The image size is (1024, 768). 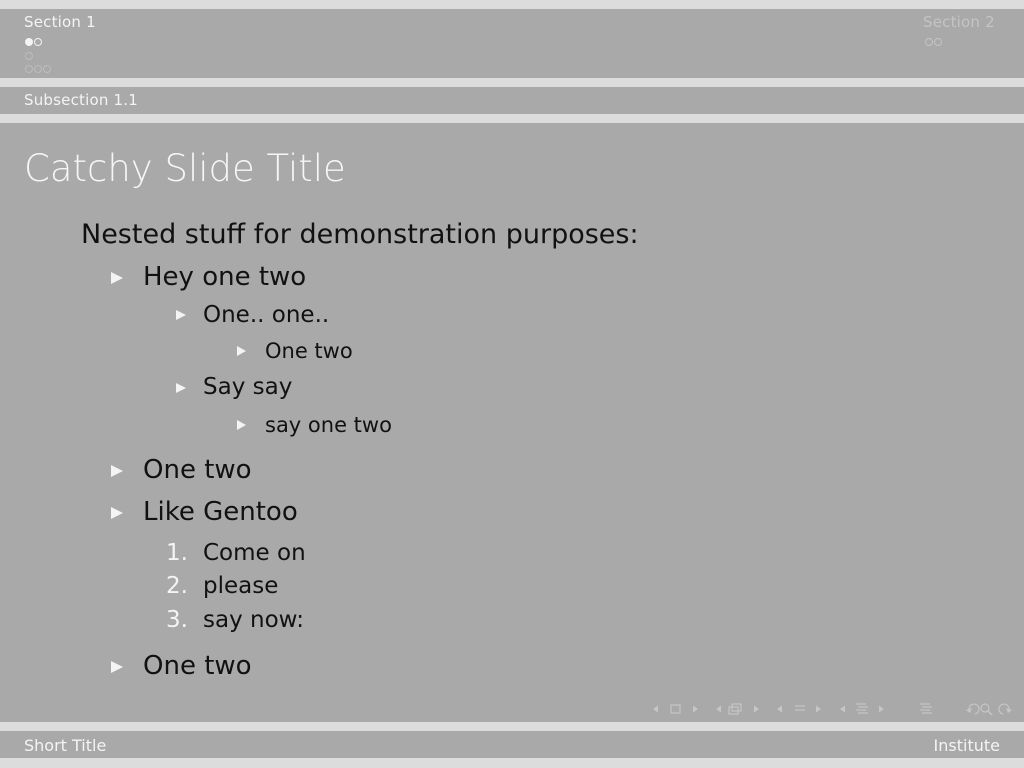 What do you see at coordinates (737, 709) in the screenshot?
I see `subsection-nav-icon` at bounding box center [737, 709].